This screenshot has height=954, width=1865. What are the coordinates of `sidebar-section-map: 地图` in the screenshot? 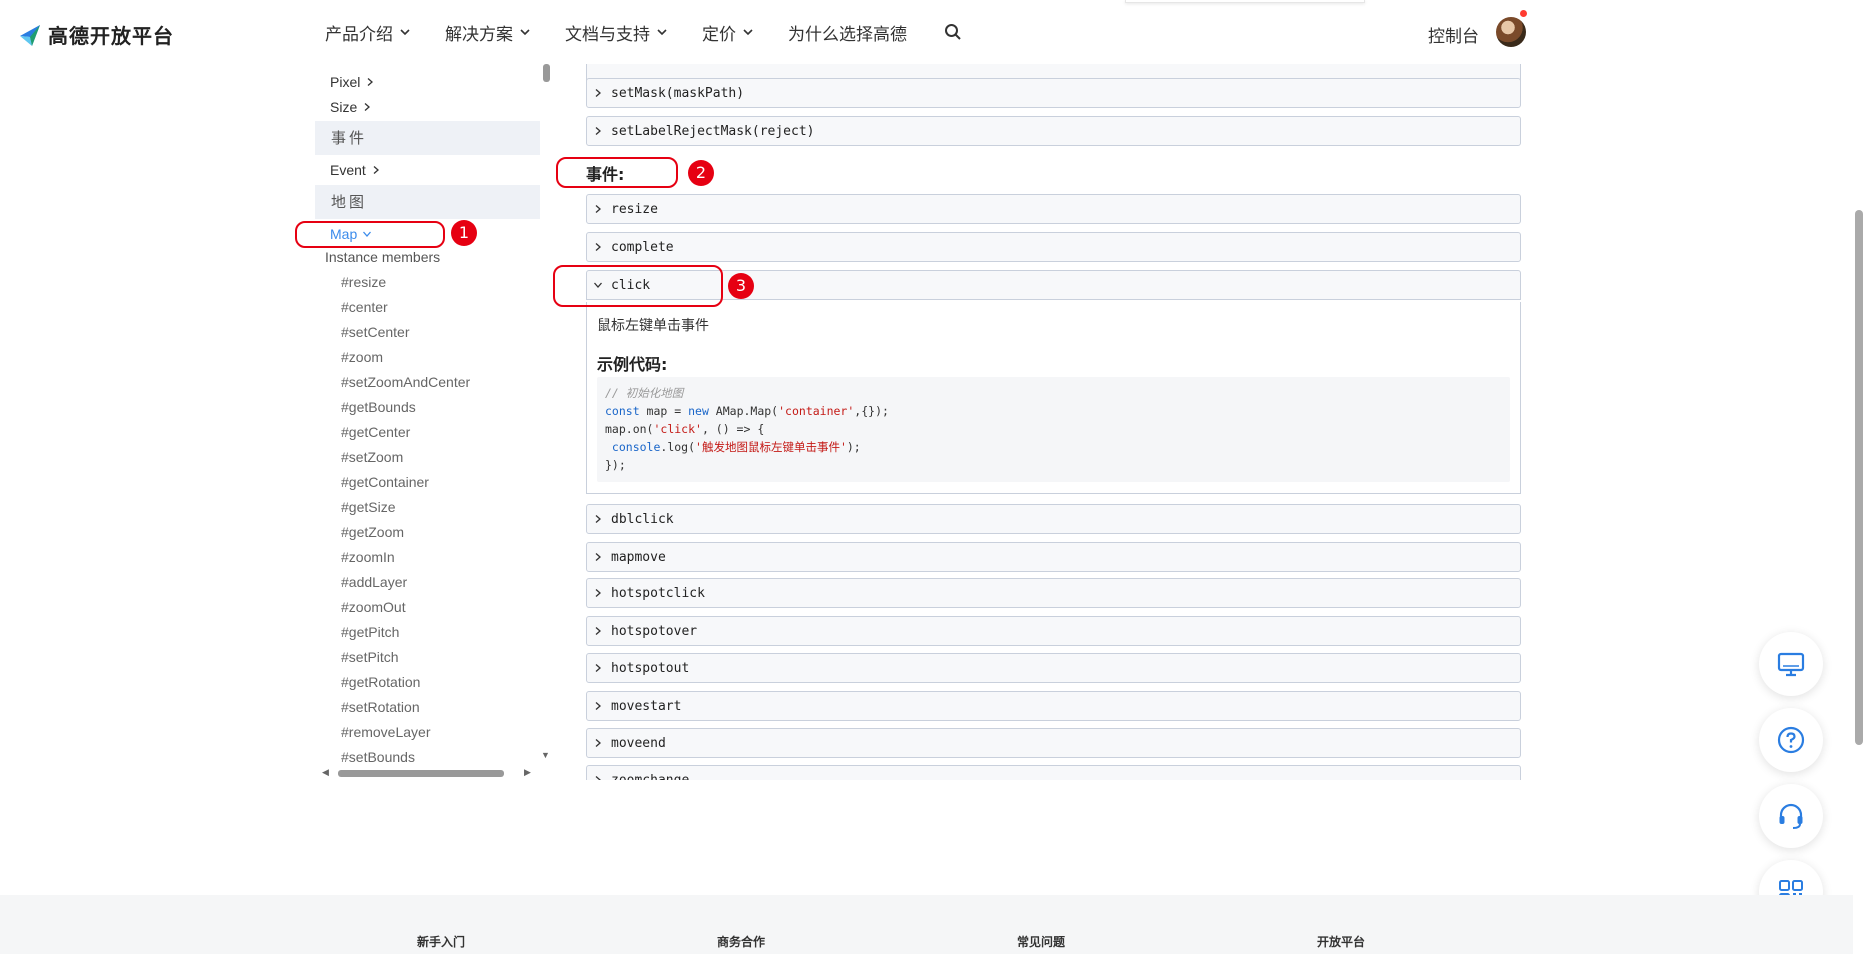 It's located at (427, 202).